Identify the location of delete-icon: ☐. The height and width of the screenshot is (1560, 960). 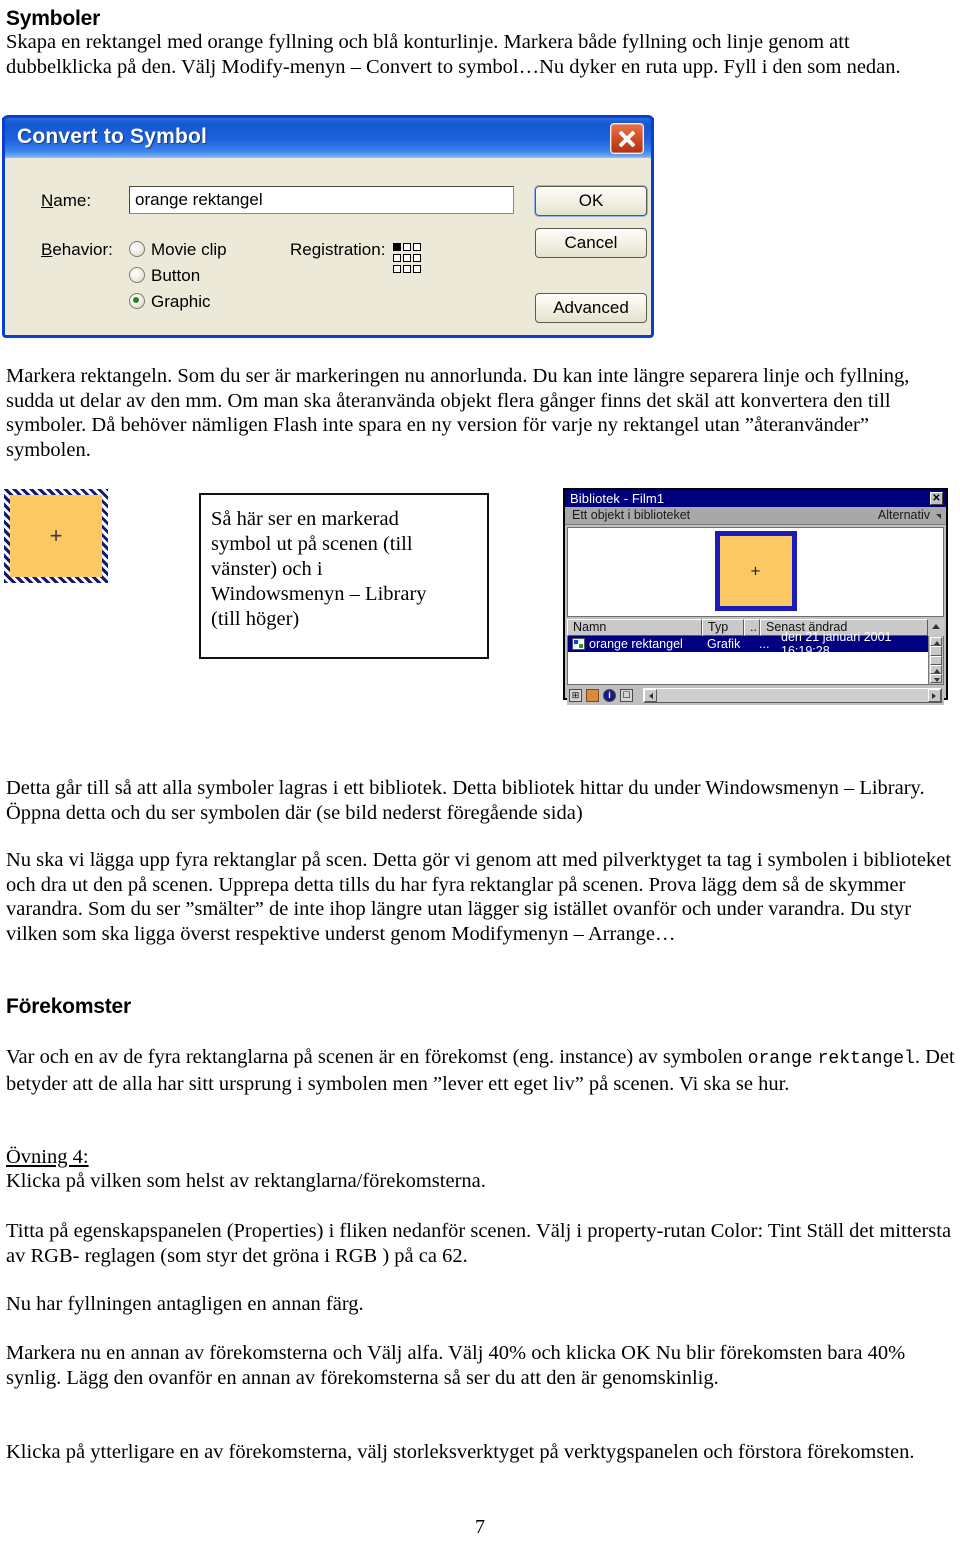
(626, 695).